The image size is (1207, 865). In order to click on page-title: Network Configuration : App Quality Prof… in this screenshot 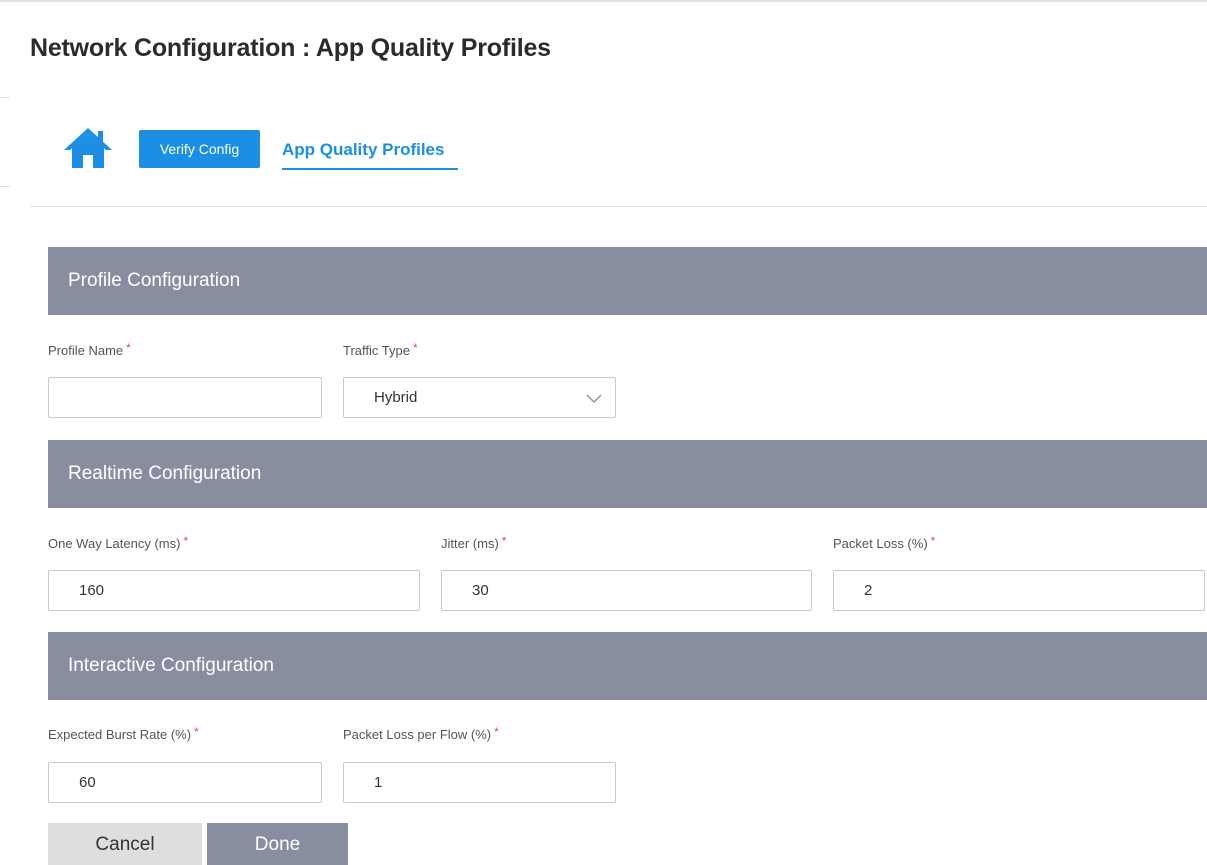, I will do `click(290, 48)`.